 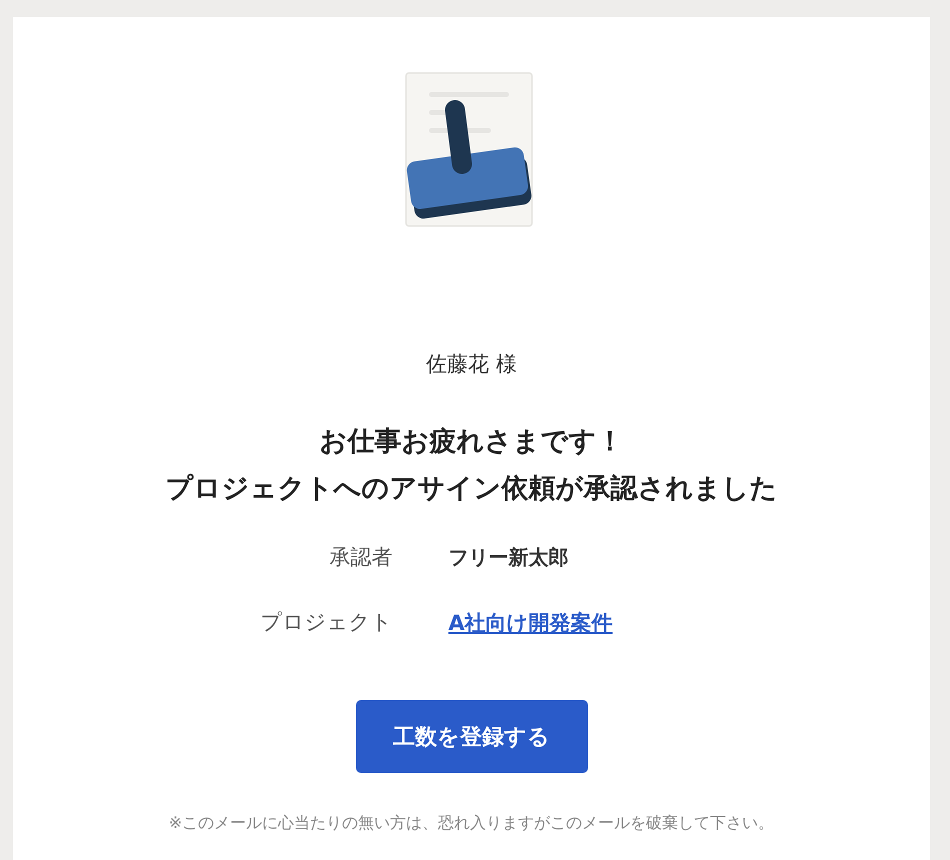 What do you see at coordinates (472, 489) in the screenshot?
I see `heading-text: プロジェクトへのアサイン依頼が承認されました` at bounding box center [472, 489].